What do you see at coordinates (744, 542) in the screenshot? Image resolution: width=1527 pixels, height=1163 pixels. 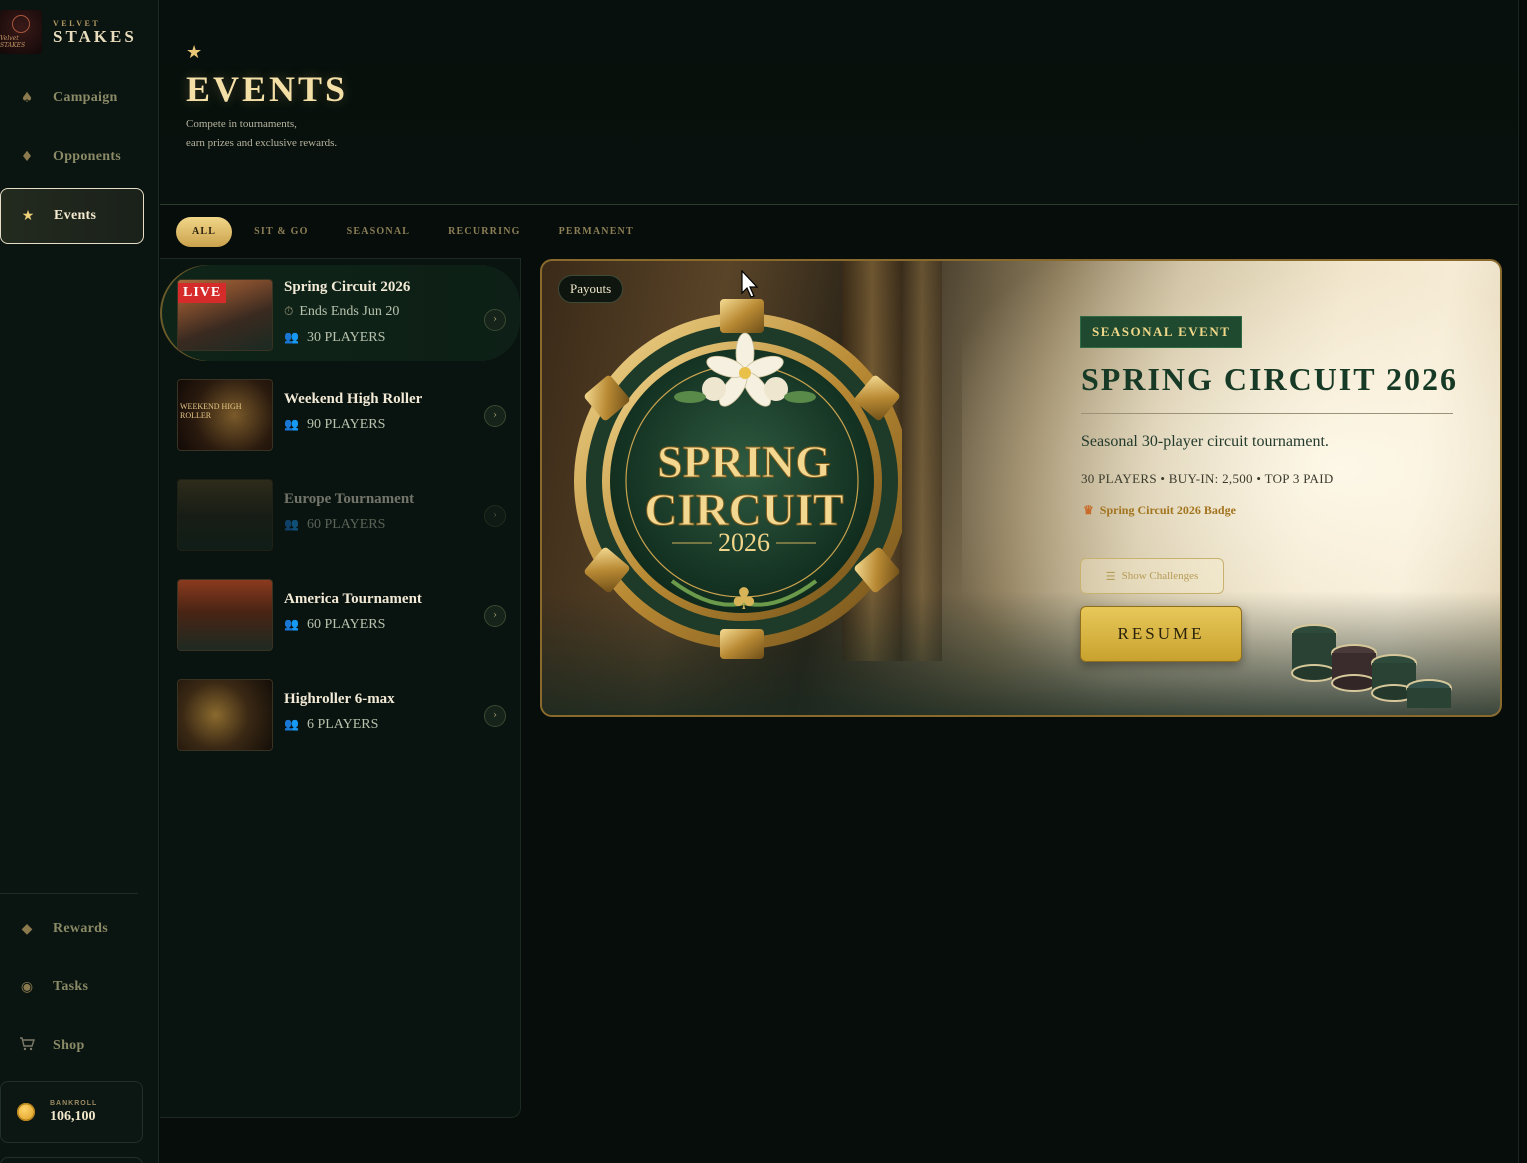 I see `svg-text: 2026` at bounding box center [744, 542].